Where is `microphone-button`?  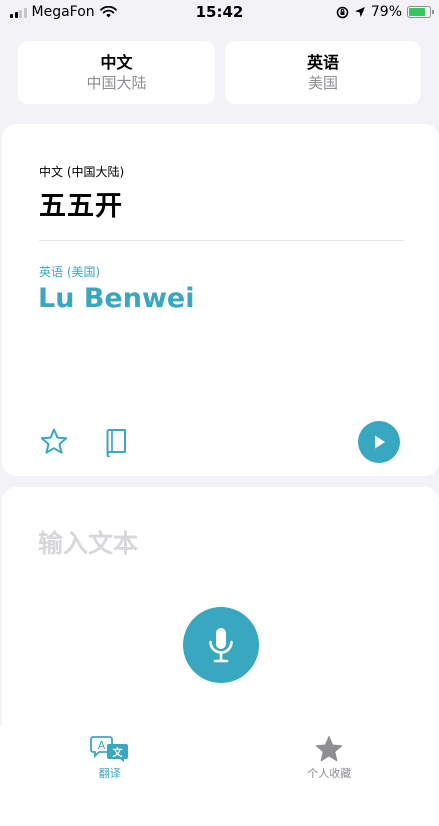 microphone-button is located at coordinates (221, 645).